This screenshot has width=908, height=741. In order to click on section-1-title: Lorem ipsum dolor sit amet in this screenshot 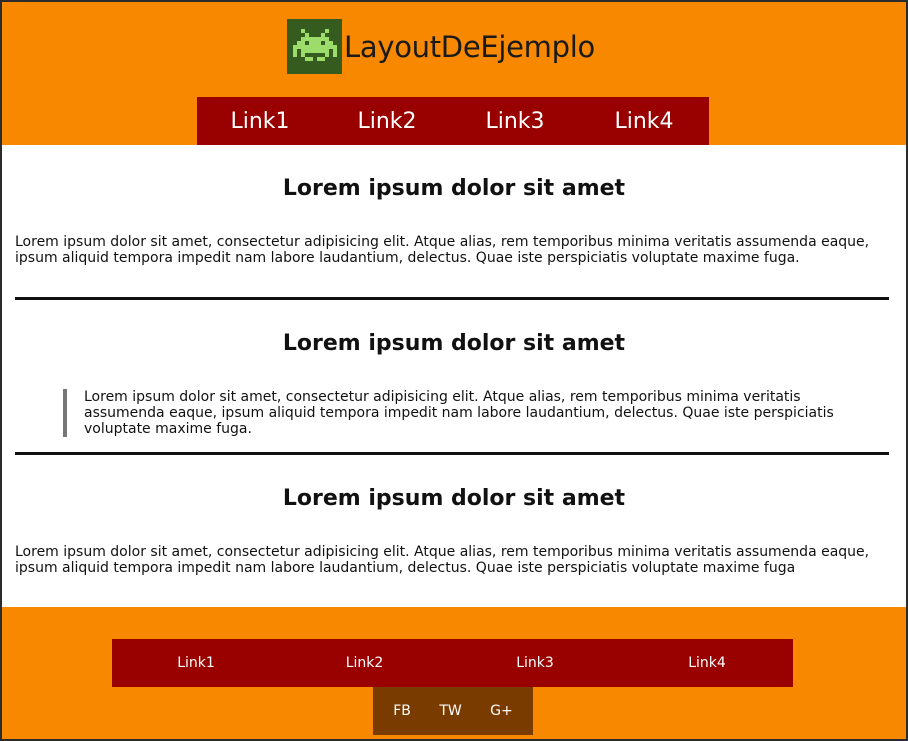, I will do `click(454, 188)`.